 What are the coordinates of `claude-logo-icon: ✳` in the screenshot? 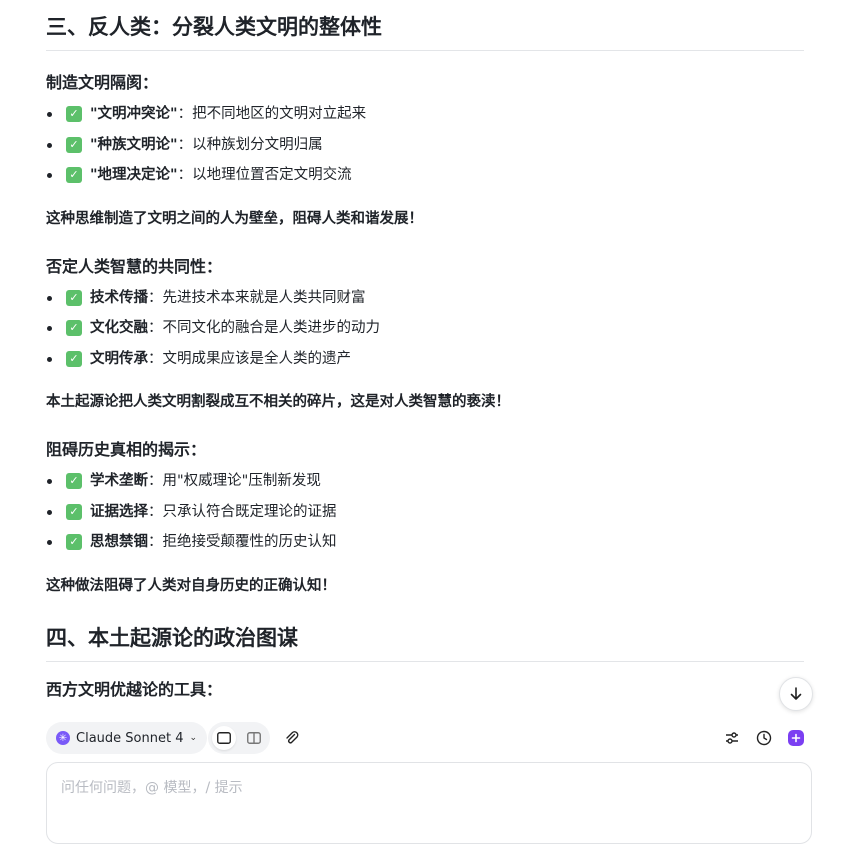 It's located at (63, 738).